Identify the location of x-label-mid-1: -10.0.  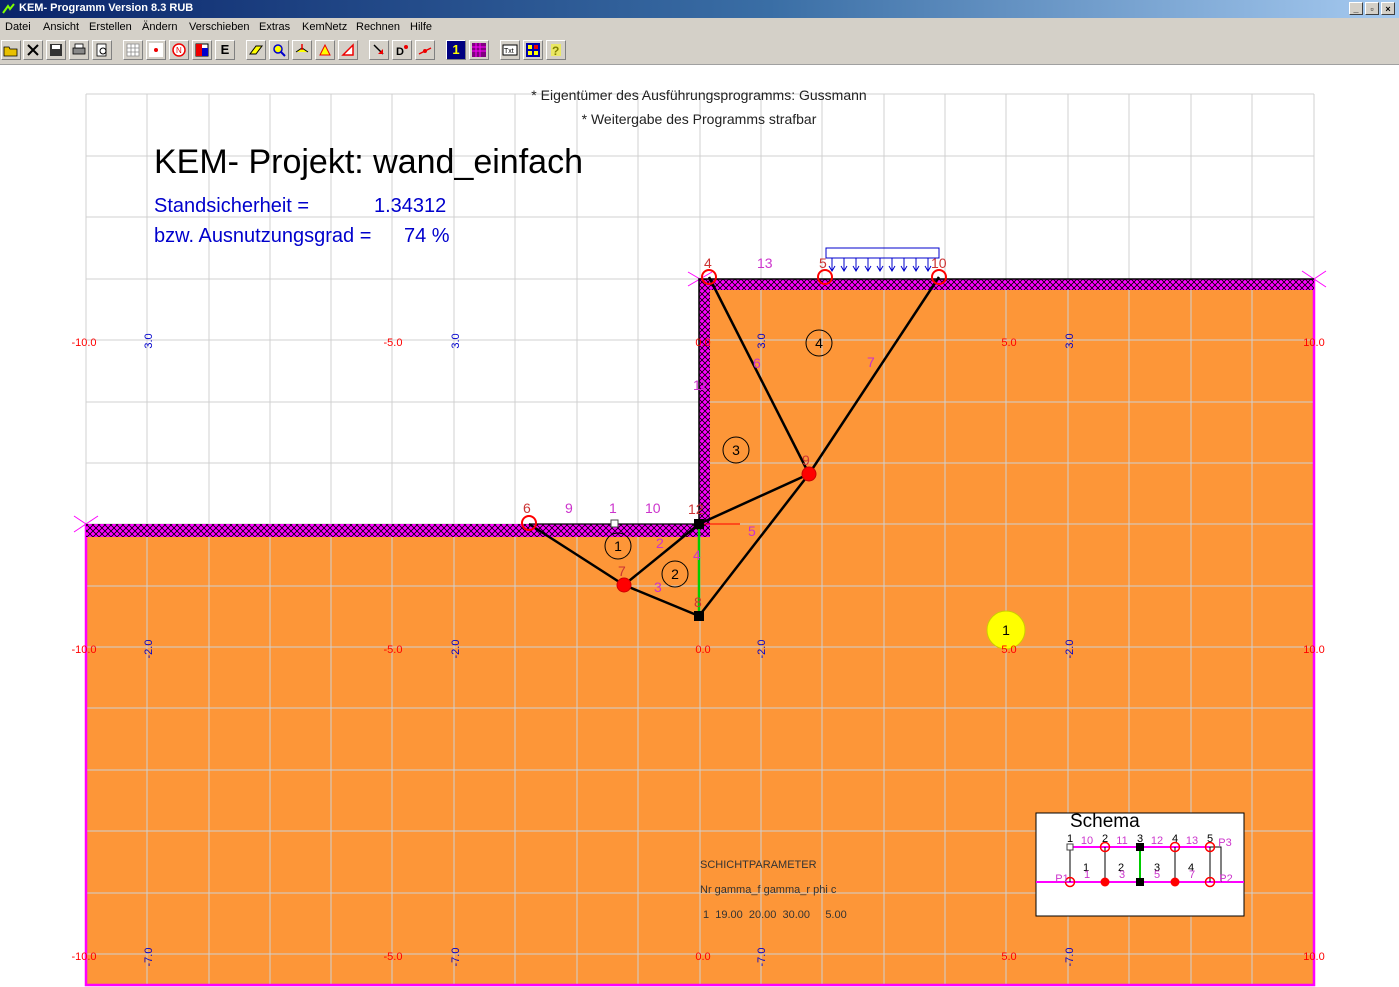
(83, 650).